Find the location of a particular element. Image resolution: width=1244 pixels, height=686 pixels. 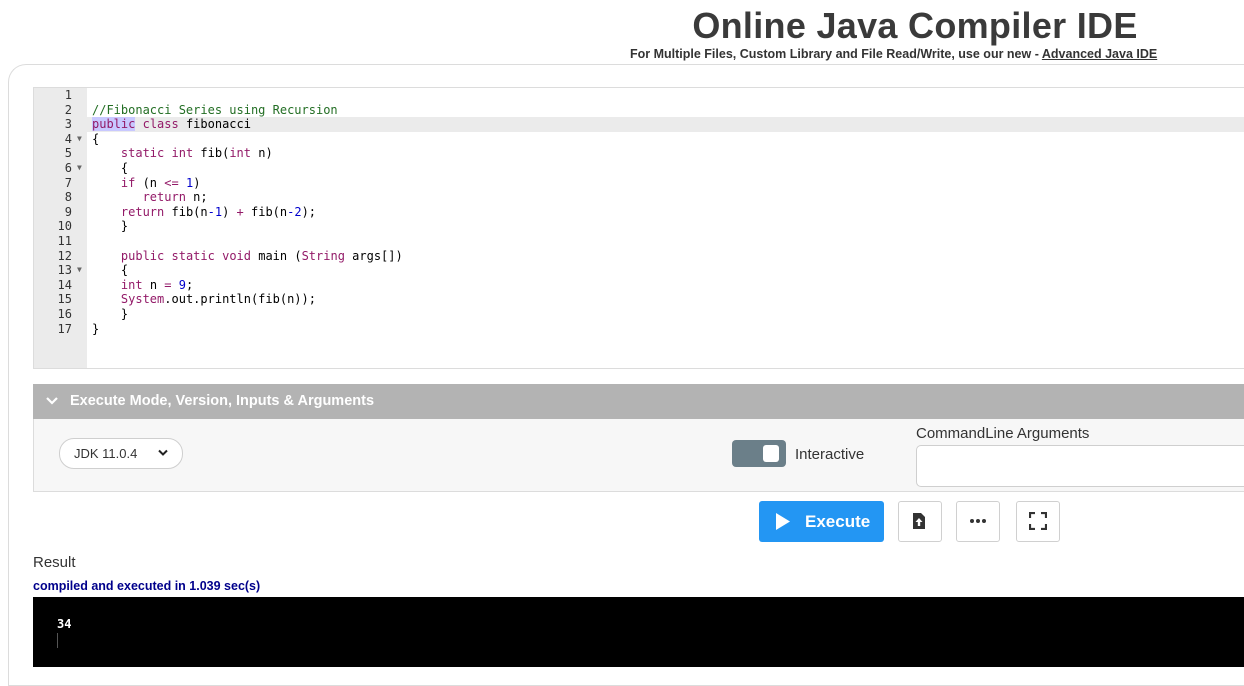

code-text: ); is located at coordinates (309, 211).